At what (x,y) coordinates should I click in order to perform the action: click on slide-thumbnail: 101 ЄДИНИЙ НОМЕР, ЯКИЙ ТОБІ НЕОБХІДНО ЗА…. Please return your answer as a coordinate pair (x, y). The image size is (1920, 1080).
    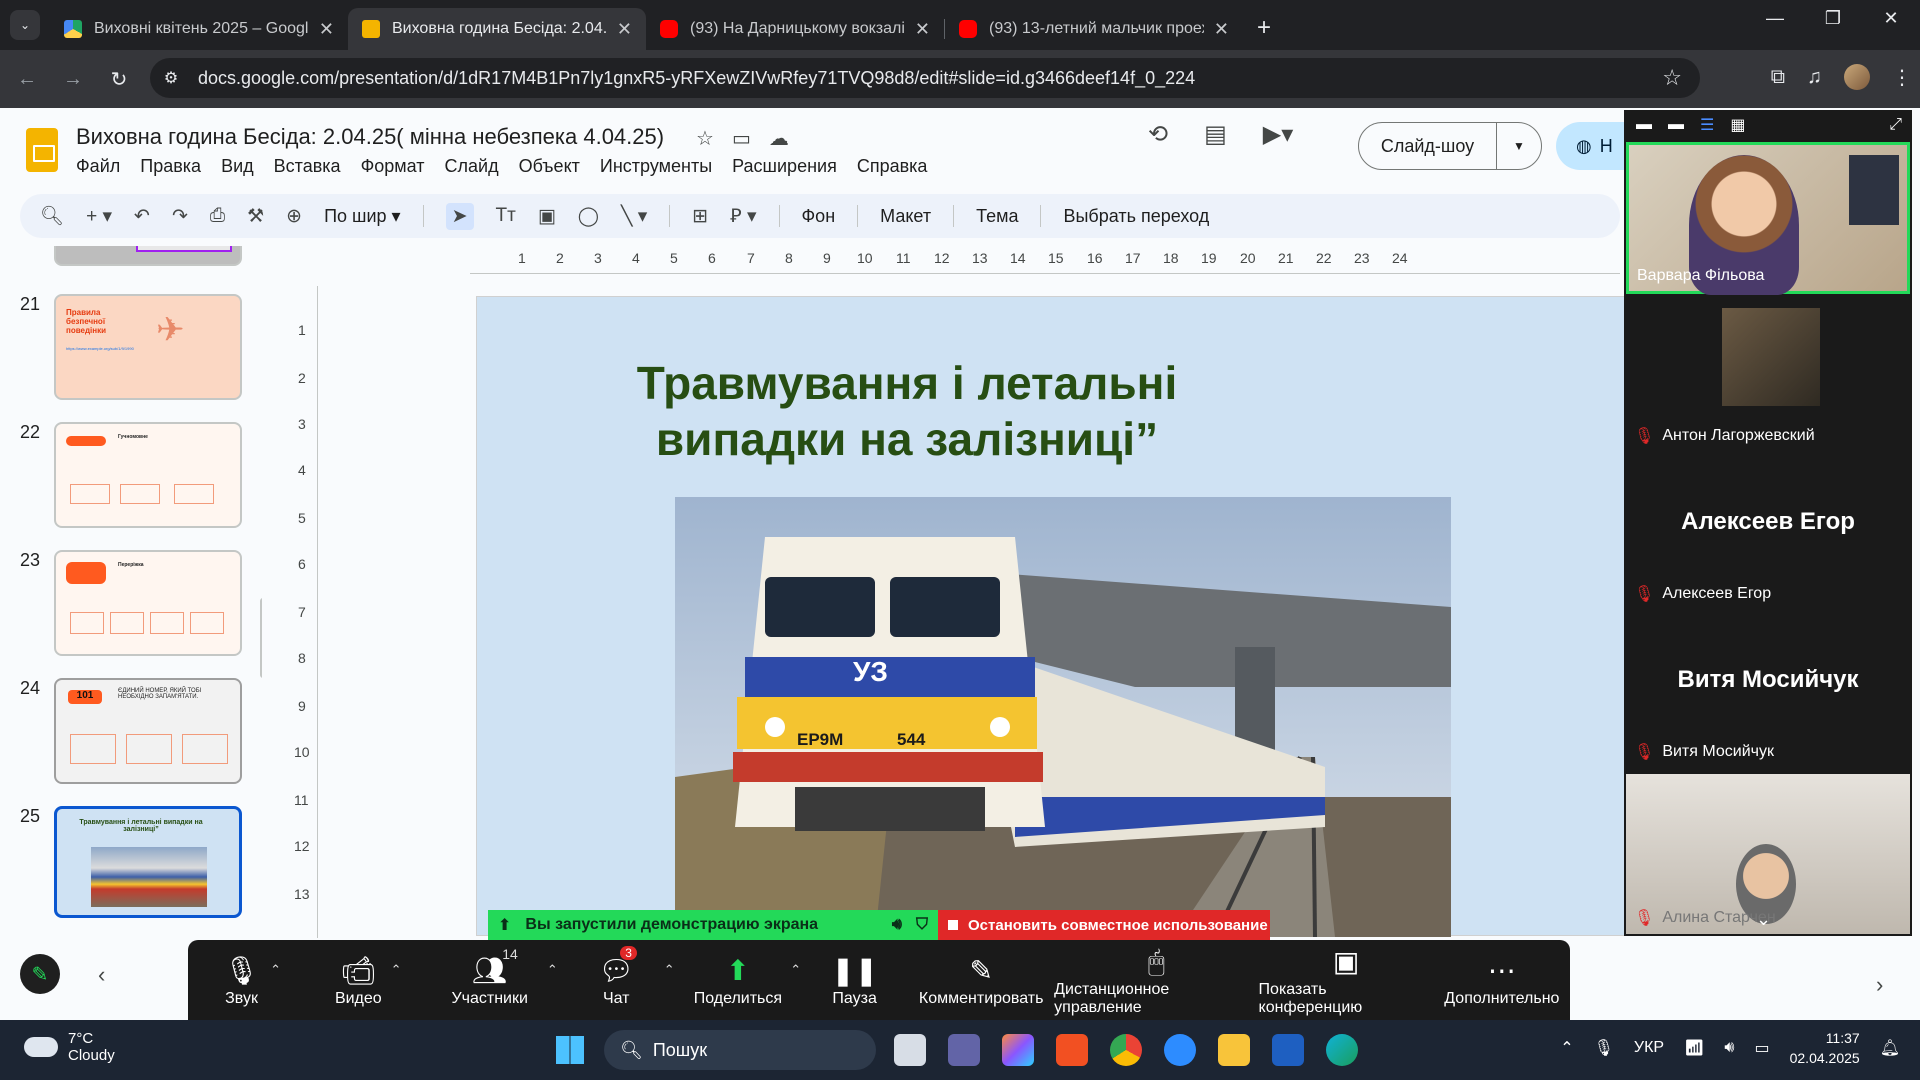
    Looking at the image, I should click on (148, 731).